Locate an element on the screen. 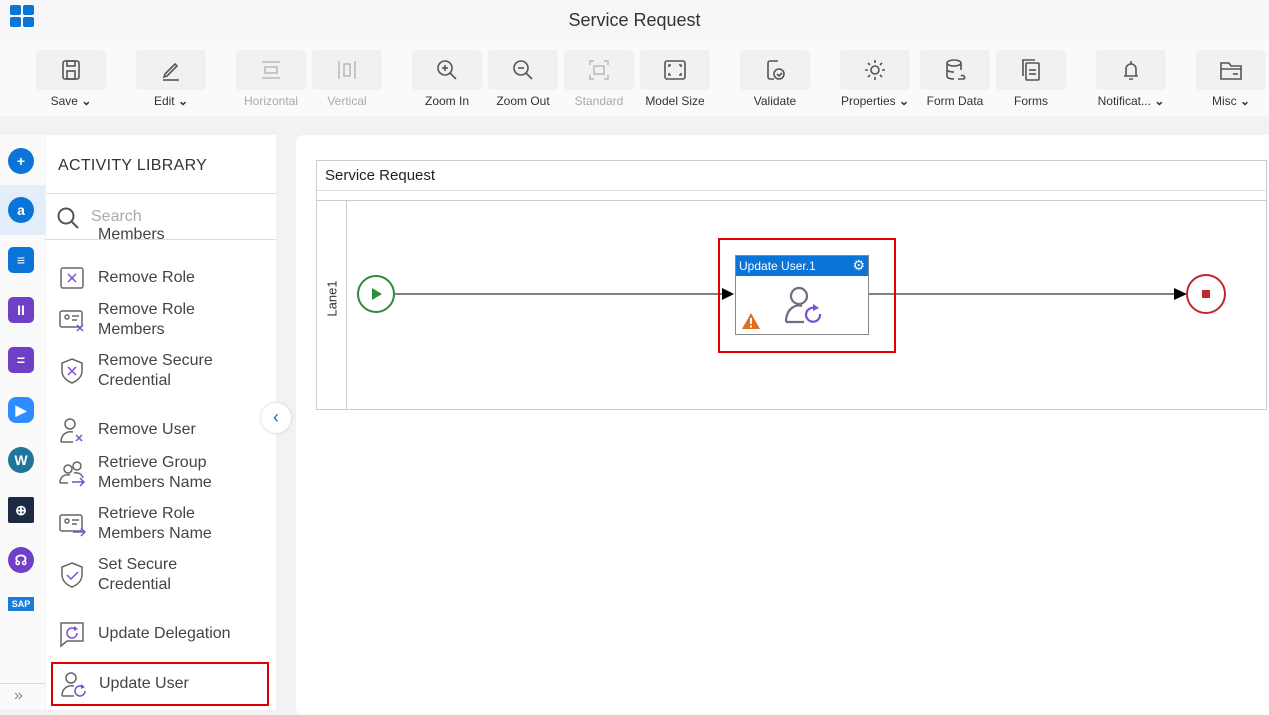  label-text: Zoom Out is located at coordinates (523, 101).